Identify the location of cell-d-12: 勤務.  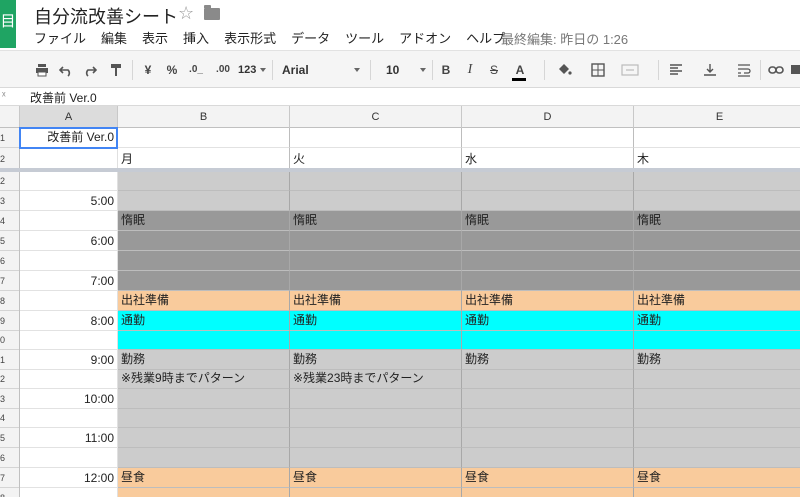
(548, 360).